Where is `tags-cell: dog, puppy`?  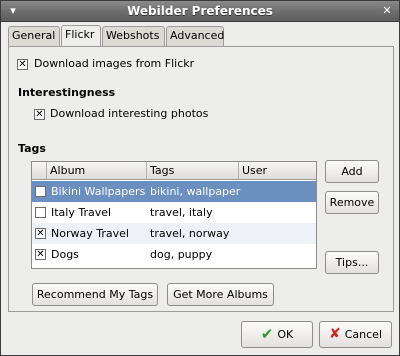 tags-cell: dog, puppy is located at coordinates (181, 254).